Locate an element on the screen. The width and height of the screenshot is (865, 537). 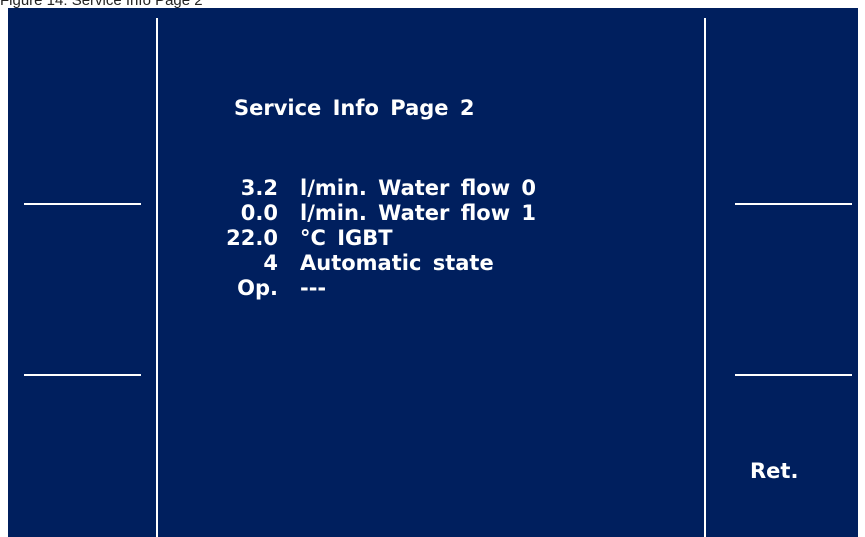
row-label: l/min. Water flow 1 is located at coordinates (418, 213).